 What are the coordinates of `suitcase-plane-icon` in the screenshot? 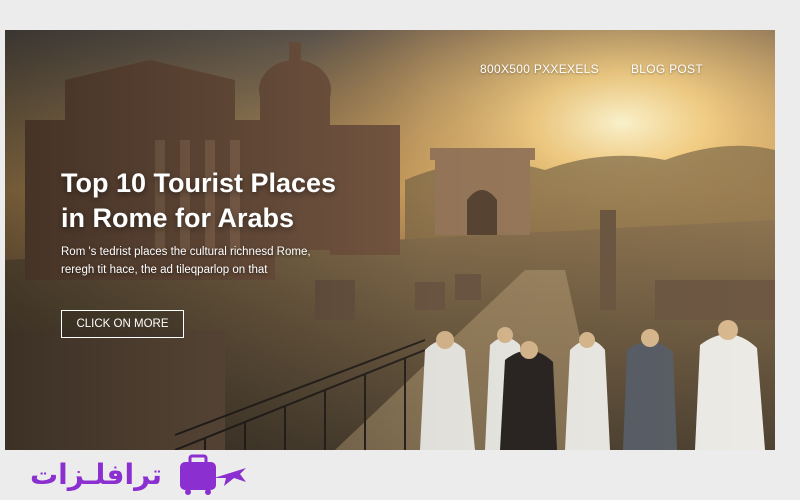 It's located at (213, 474).